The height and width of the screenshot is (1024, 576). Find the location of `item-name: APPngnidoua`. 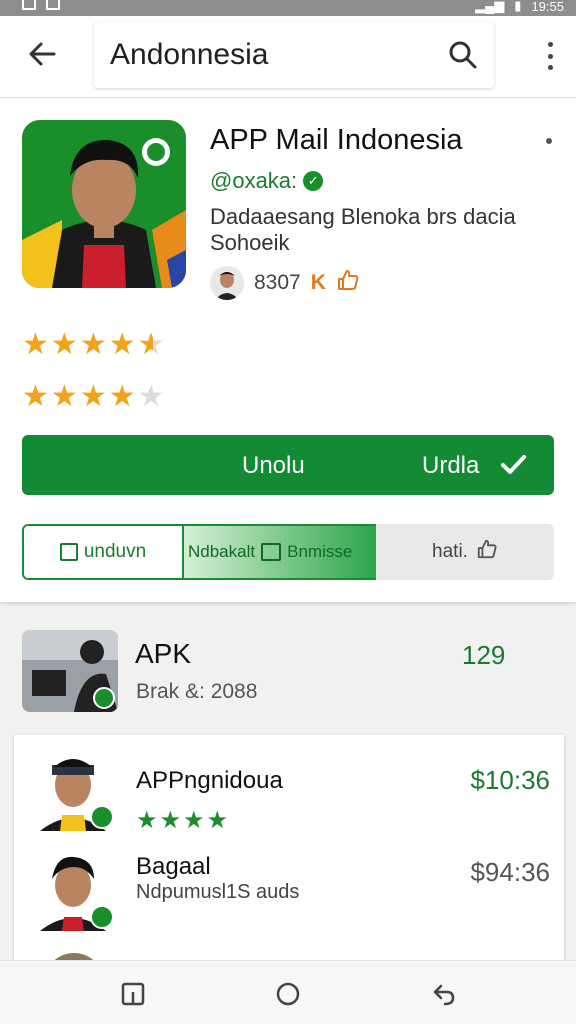

item-name: APPngnidoua is located at coordinates (209, 780).